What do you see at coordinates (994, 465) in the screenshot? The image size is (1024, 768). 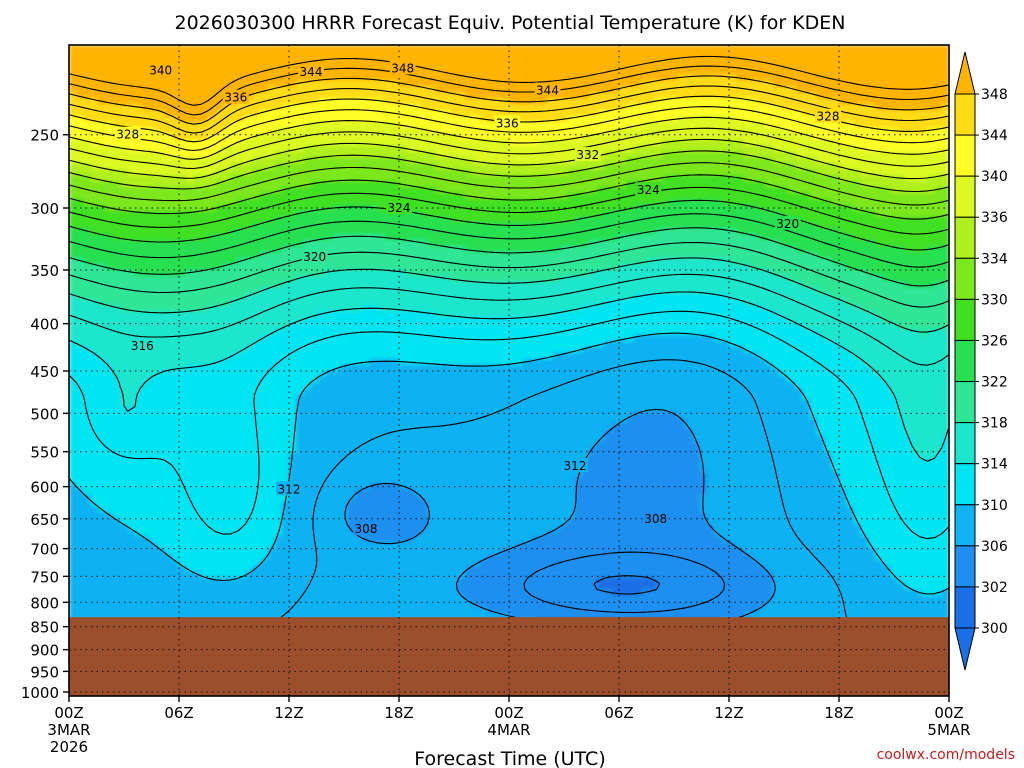 I see `colorbar-label: 314` at bounding box center [994, 465].